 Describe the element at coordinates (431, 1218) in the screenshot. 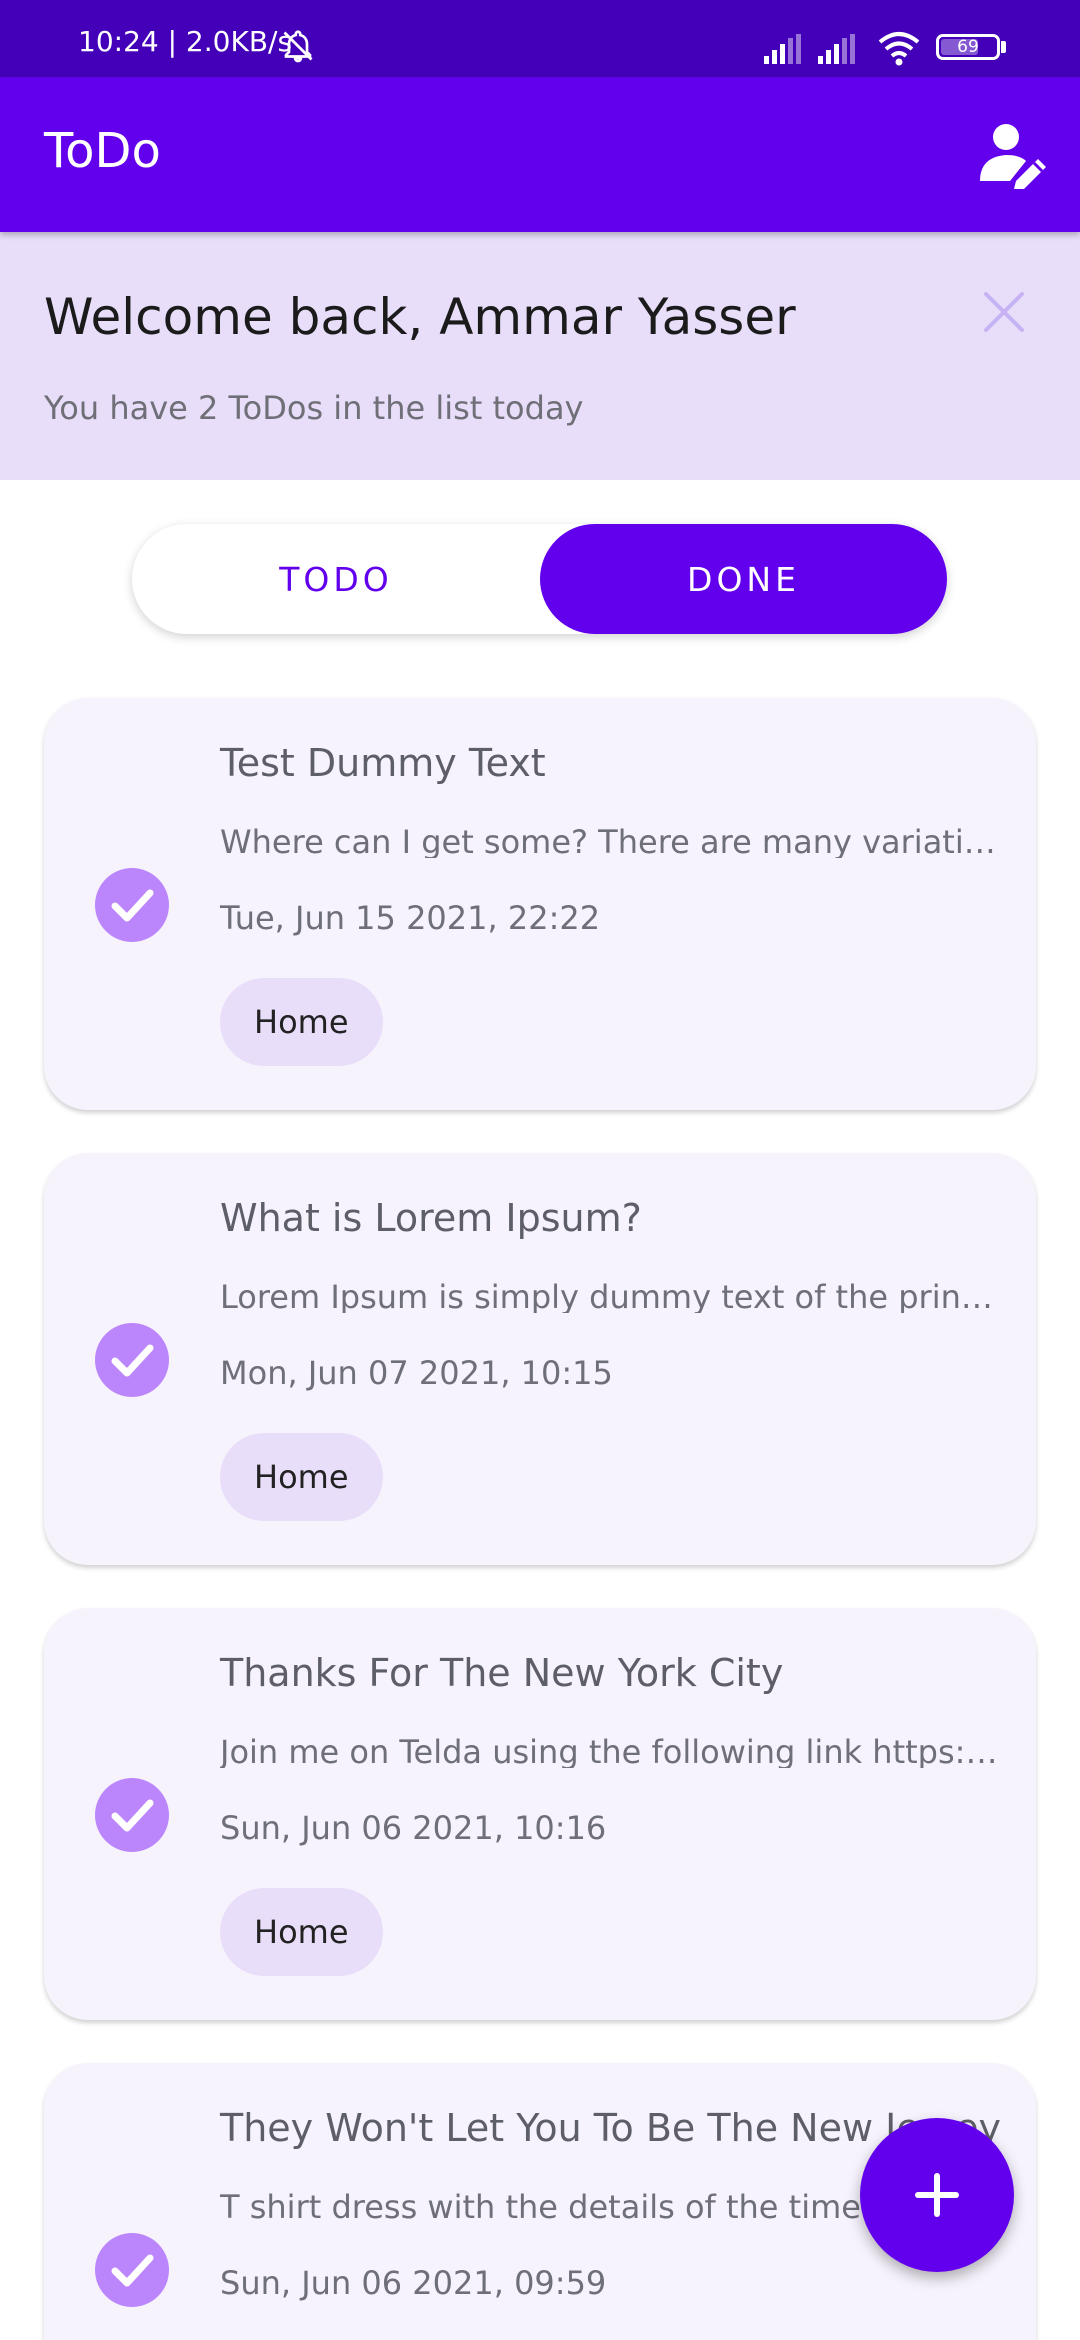

I see `todo-title: What is Lorem Ipsum?` at that location.